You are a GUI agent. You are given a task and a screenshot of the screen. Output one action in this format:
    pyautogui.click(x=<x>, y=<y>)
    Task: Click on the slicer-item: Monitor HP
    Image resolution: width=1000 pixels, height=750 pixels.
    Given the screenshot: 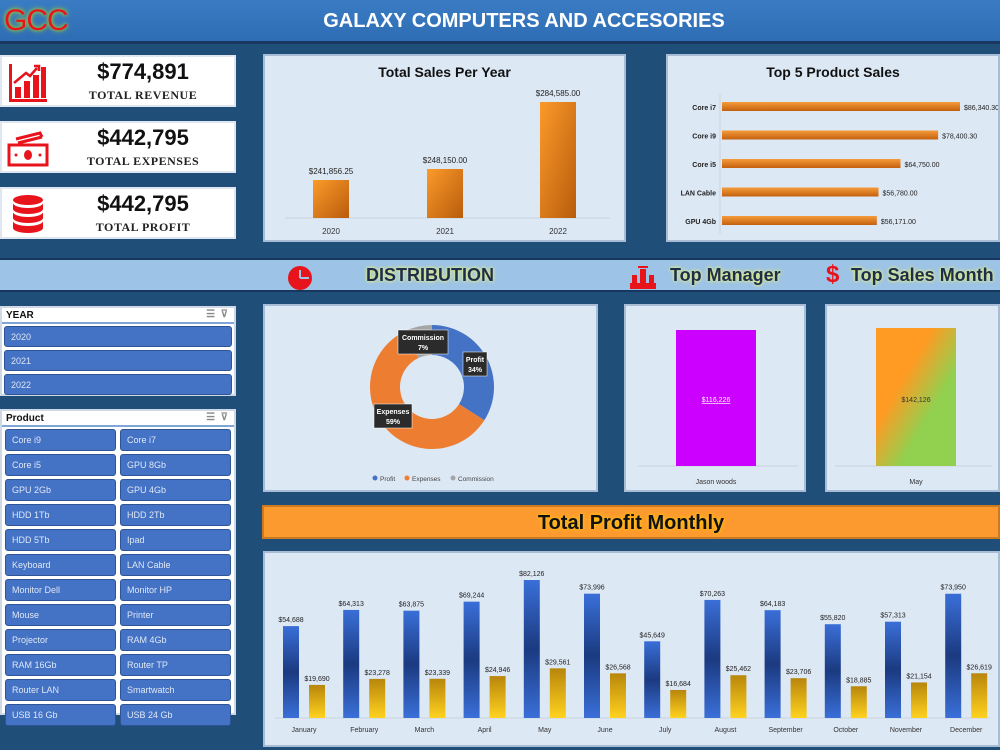 What is the action you would take?
    pyautogui.click(x=175, y=590)
    